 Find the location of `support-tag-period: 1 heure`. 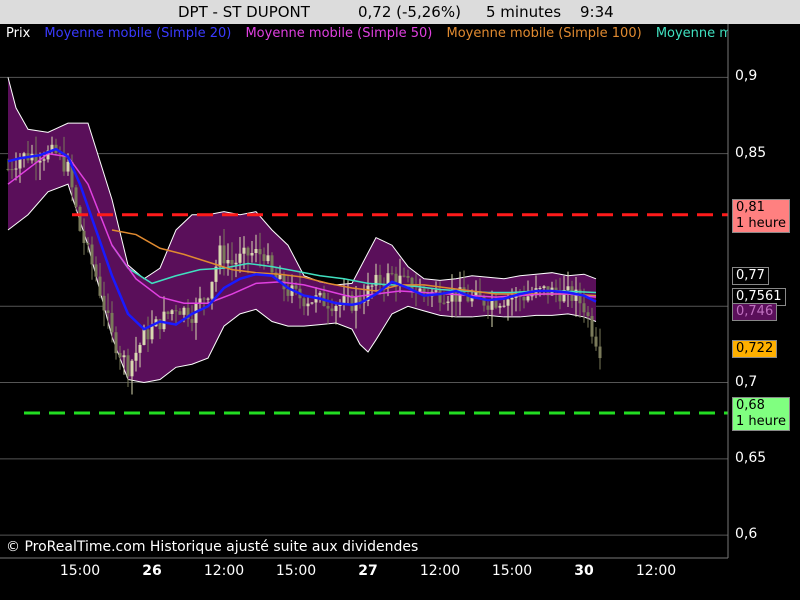

support-tag-period: 1 heure is located at coordinates (761, 422).